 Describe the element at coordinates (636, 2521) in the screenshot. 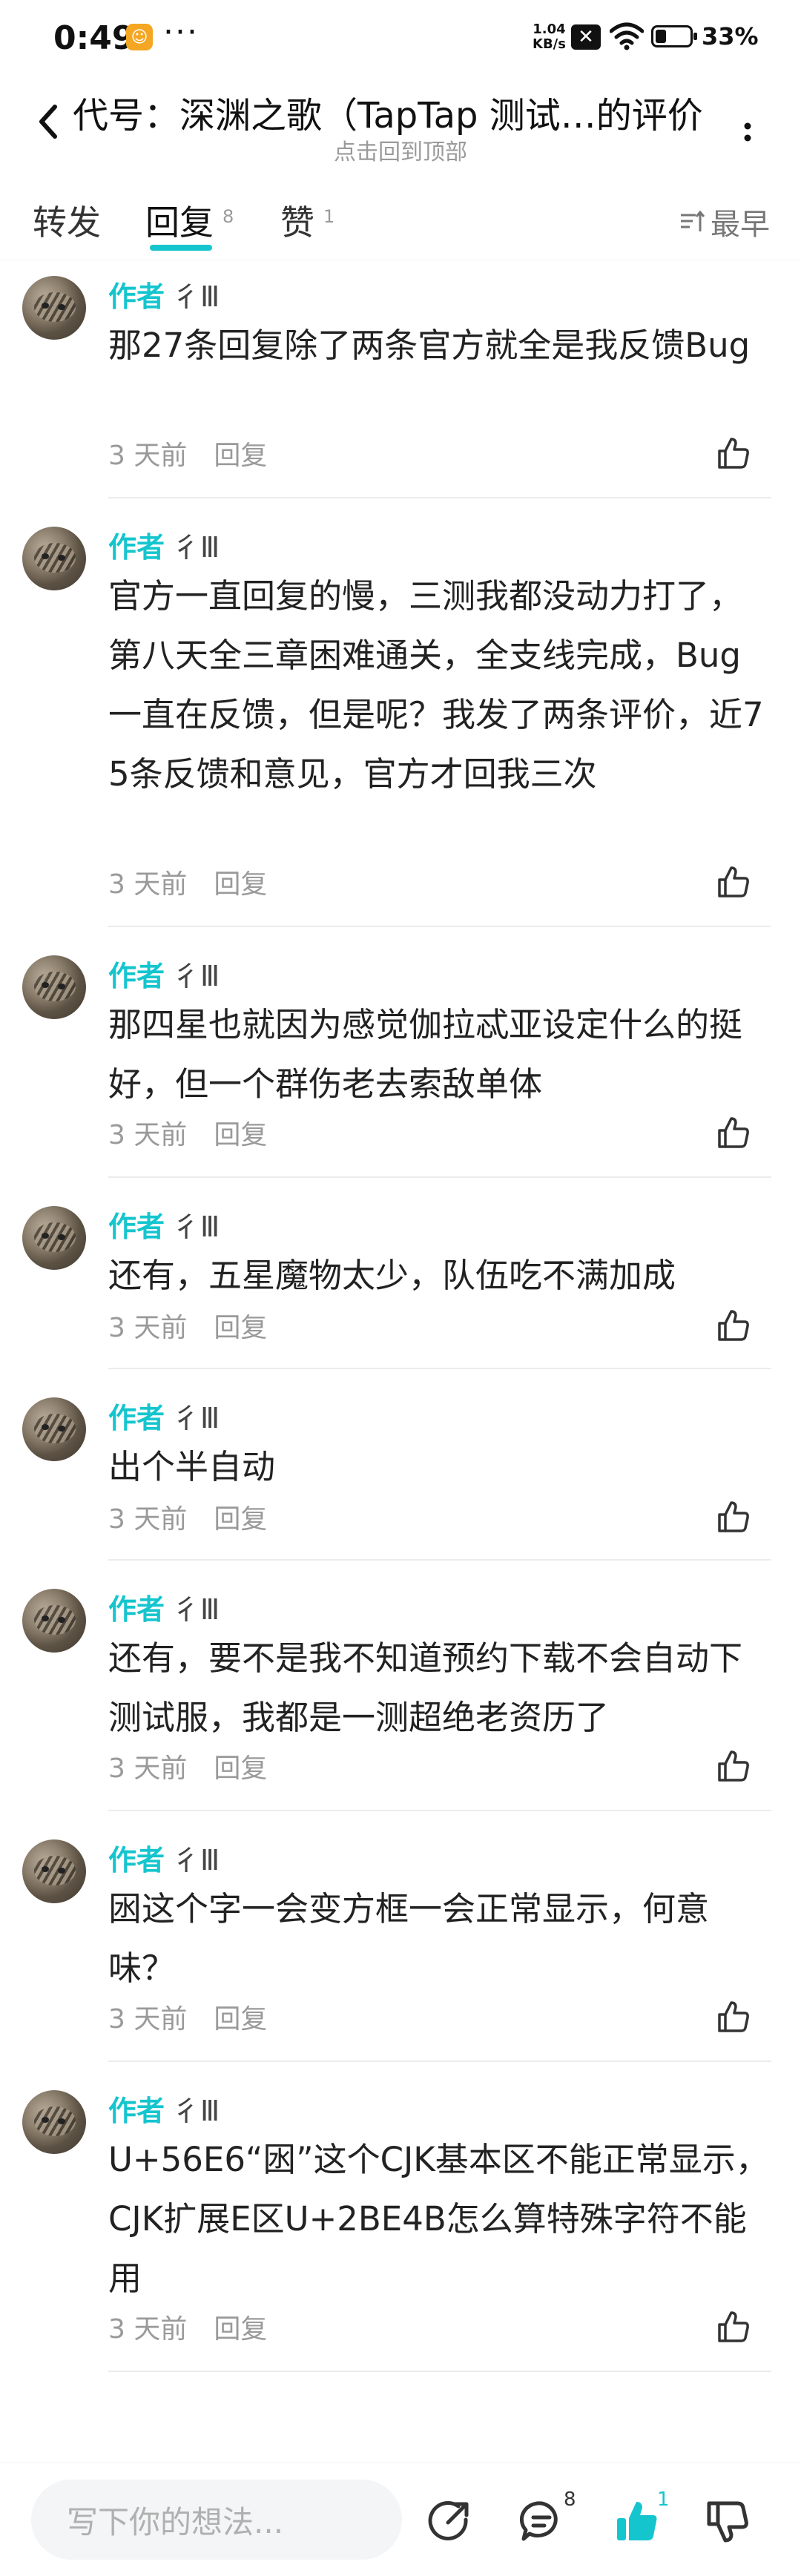

I see `thumbs-up-filled-icon` at that location.